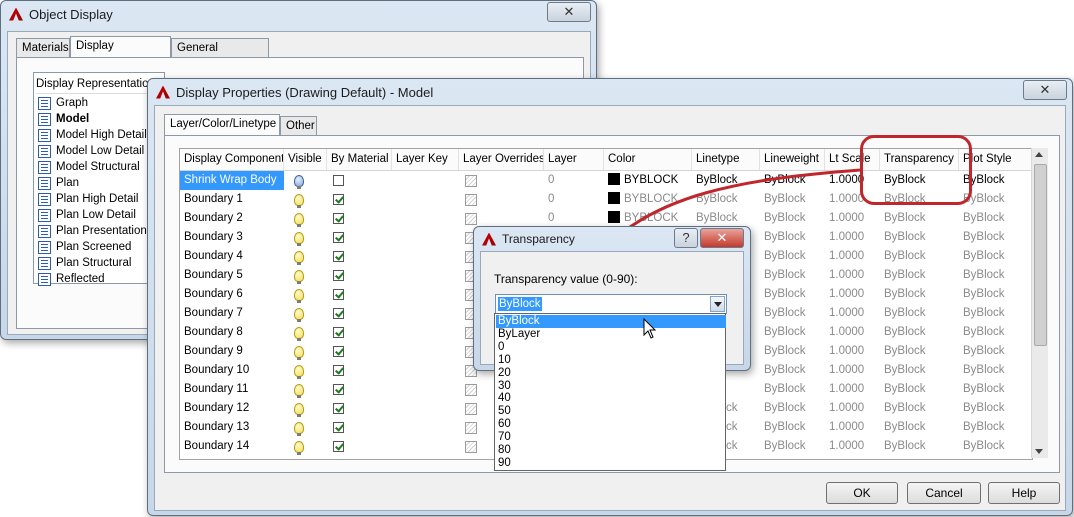  Describe the element at coordinates (726, 199) in the screenshot. I see `linetype-cell: ByBlock` at that location.